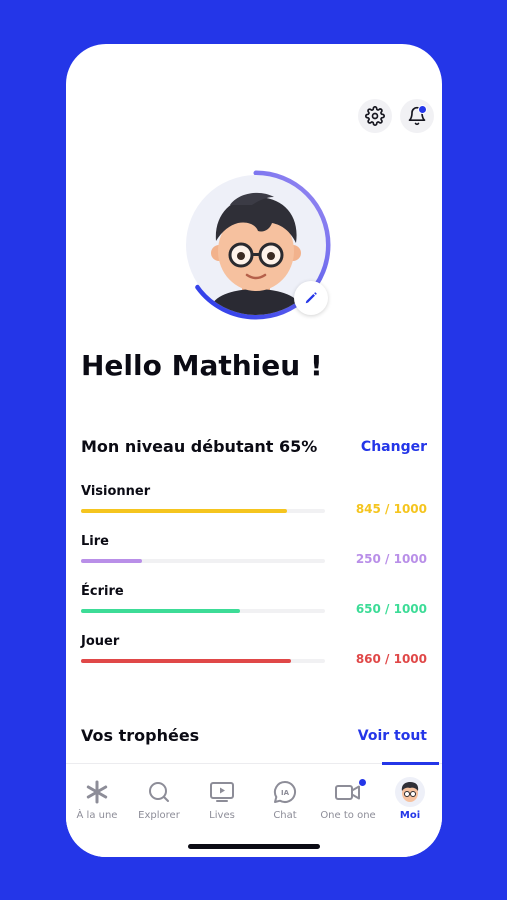  What do you see at coordinates (222, 792) in the screenshot?
I see `tv-icon` at bounding box center [222, 792].